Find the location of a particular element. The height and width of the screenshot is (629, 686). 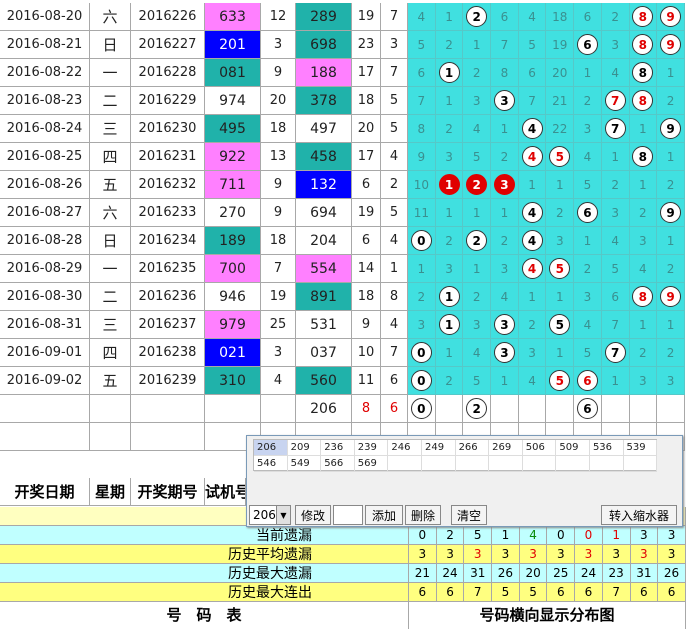

test-sum-cell: 3 is located at coordinates (278, 45).